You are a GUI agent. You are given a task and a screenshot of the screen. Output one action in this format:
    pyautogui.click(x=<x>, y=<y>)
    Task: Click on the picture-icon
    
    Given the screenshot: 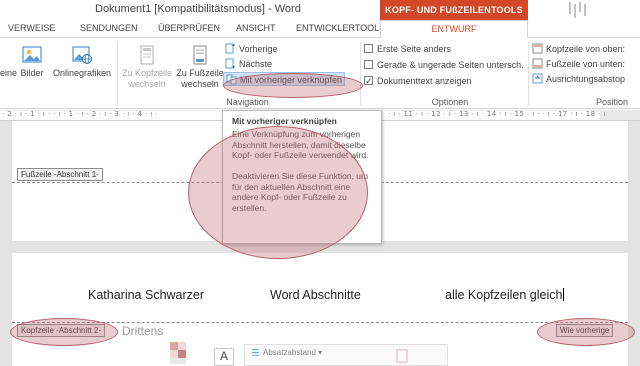 What is the action you would take?
    pyautogui.click(x=32, y=54)
    